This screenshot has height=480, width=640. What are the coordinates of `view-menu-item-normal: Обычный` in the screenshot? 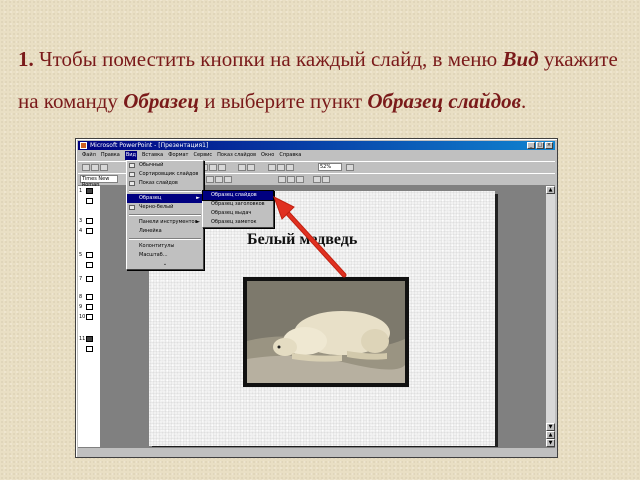 It's located at (165, 165).